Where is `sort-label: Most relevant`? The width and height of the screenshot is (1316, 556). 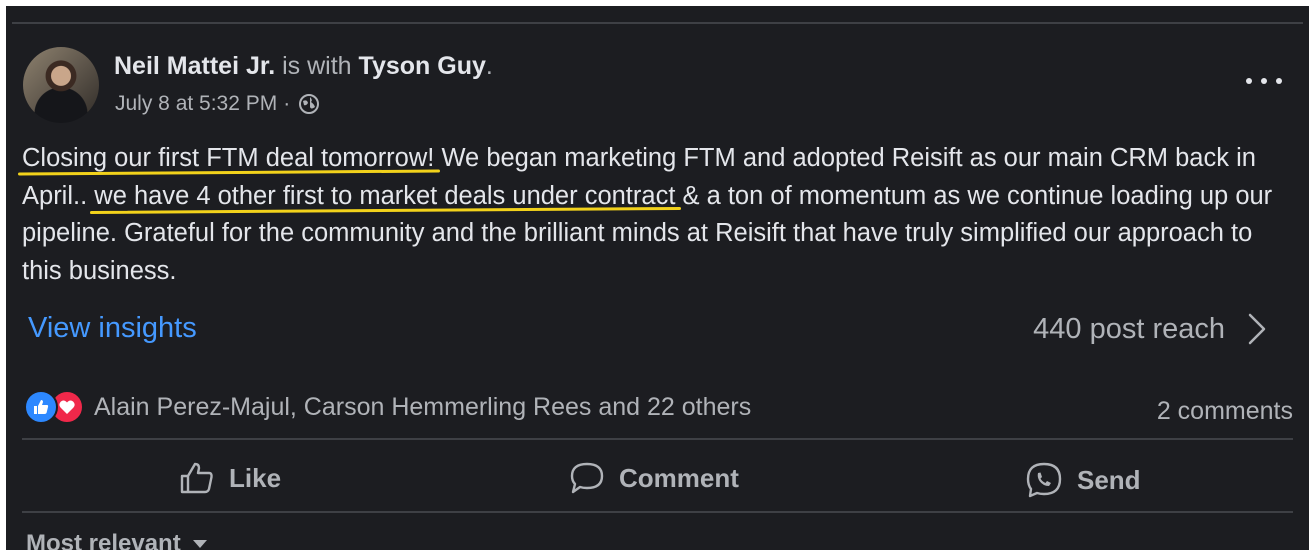 sort-label: Most relevant is located at coordinates (103, 540).